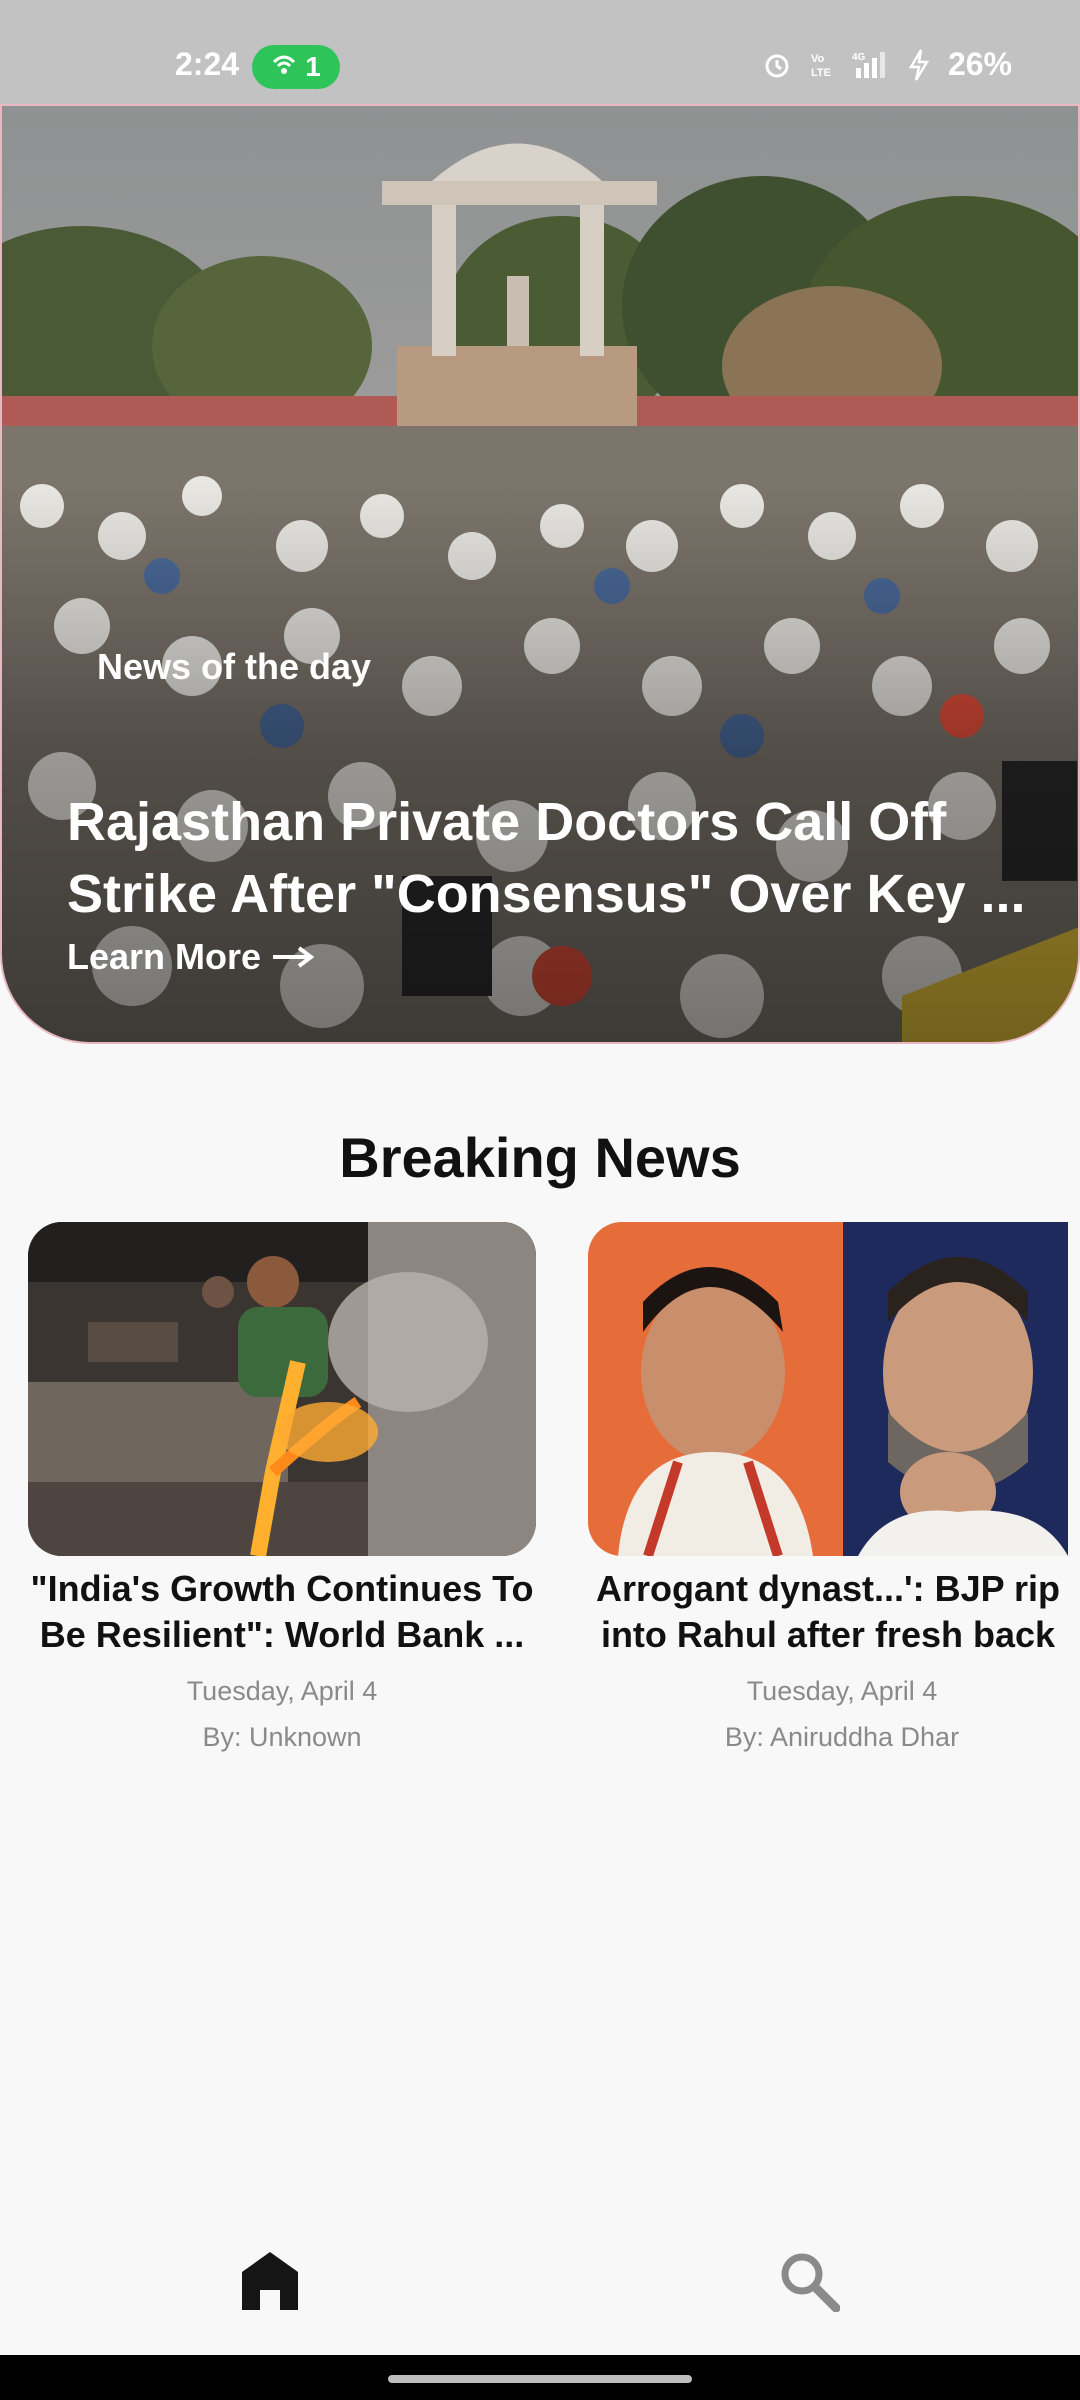  I want to click on bottom-nav, so click(540, 2287).